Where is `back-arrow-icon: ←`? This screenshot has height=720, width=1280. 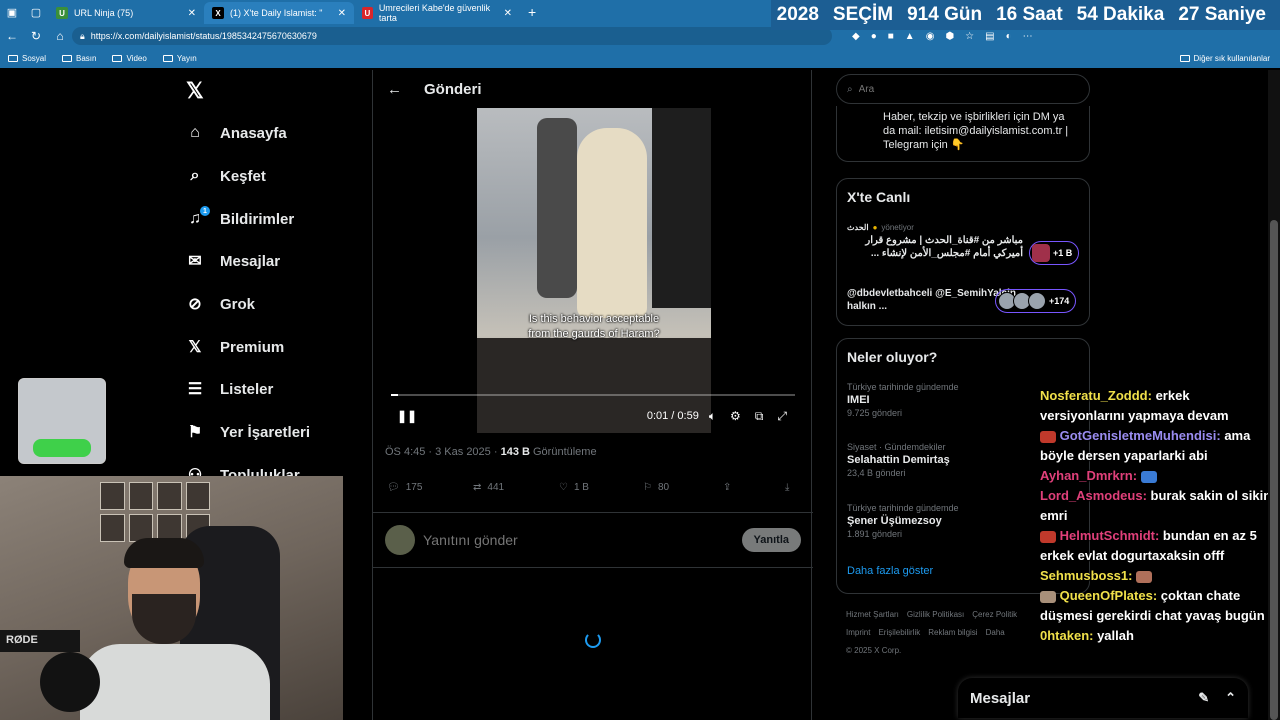
back-arrow-icon: ← is located at coordinates (394, 89).